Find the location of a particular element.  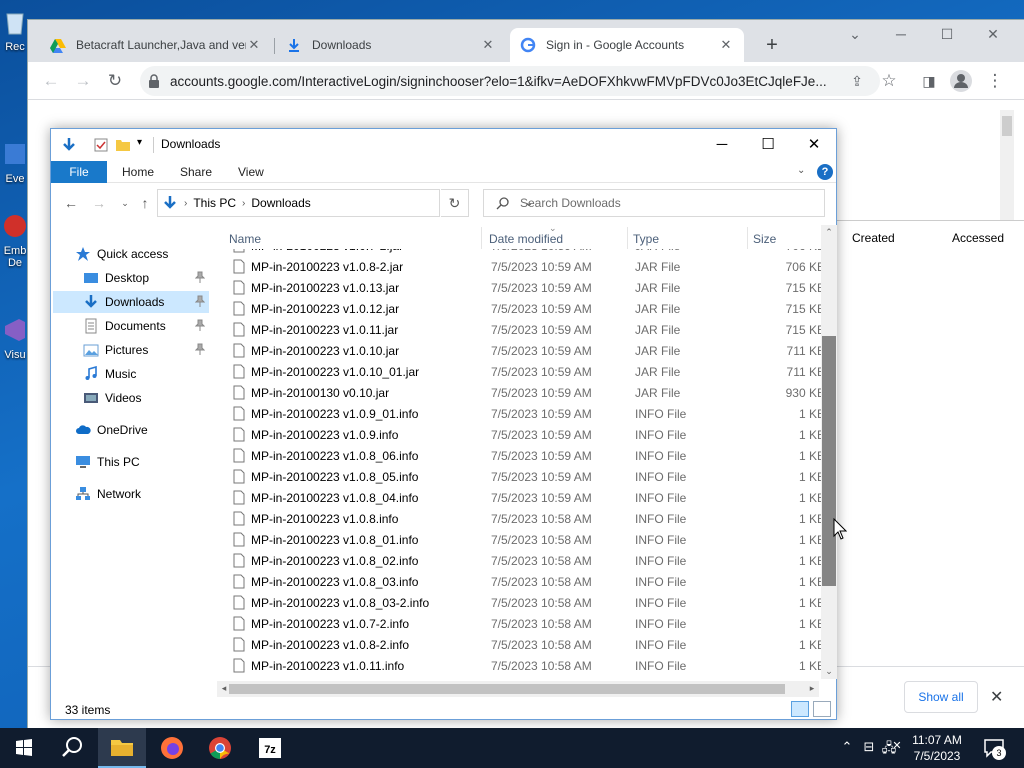

tab-file: File is located at coordinates (79, 172).